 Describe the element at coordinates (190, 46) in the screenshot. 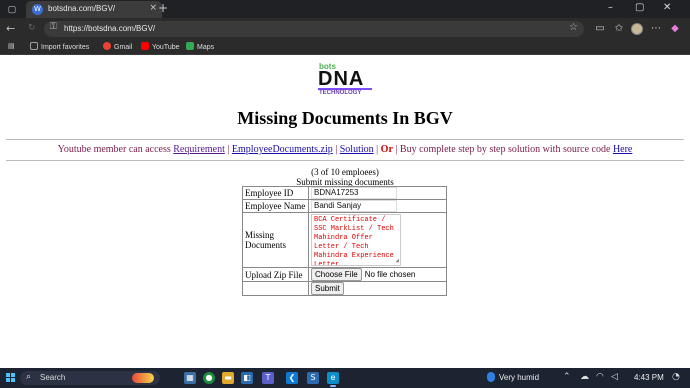

I see `maps-icon` at that location.